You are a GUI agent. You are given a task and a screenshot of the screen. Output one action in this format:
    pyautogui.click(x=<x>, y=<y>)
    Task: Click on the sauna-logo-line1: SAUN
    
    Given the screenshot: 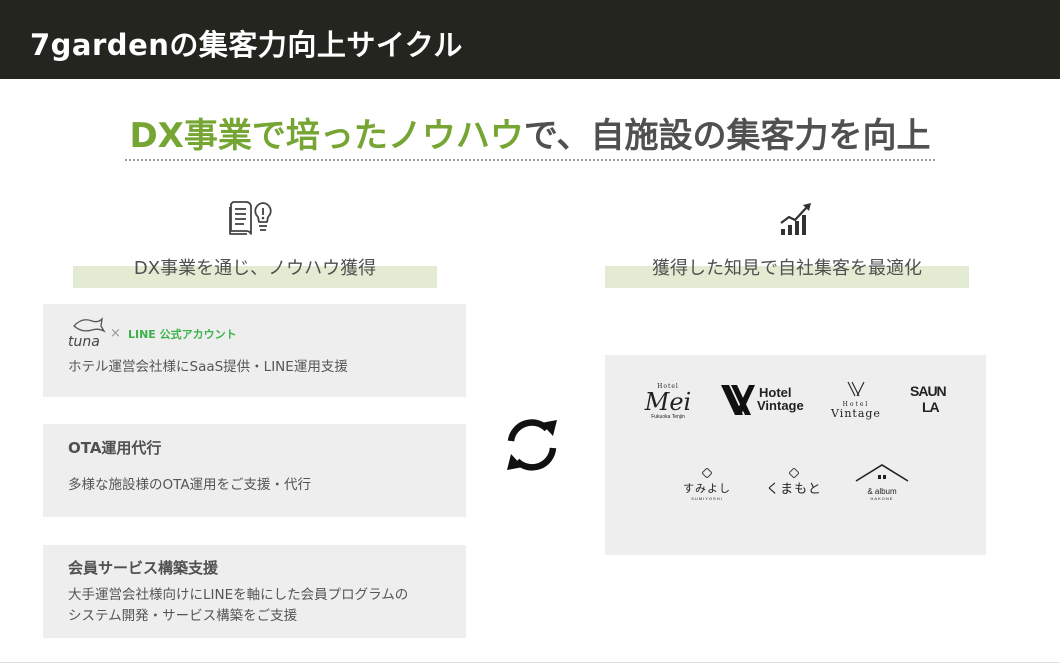 What is the action you would take?
    pyautogui.click(x=928, y=391)
    